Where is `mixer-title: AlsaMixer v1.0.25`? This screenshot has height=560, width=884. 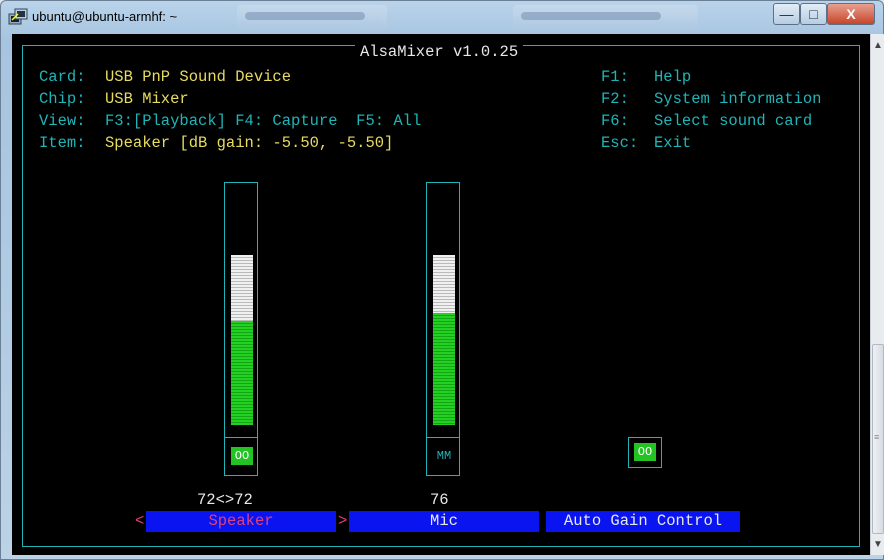
mixer-title: AlsaMixer v1.0.25 is located at coordinates (439, 52).